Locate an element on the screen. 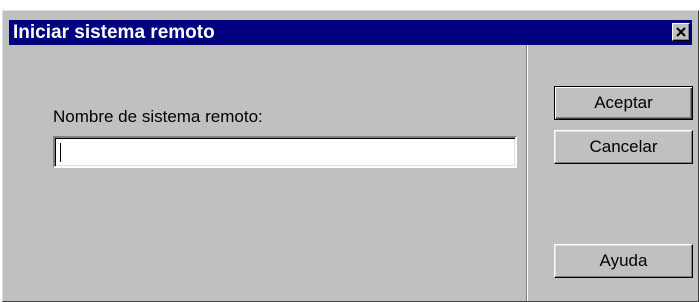  close-button is located at coordinates (681, 32).